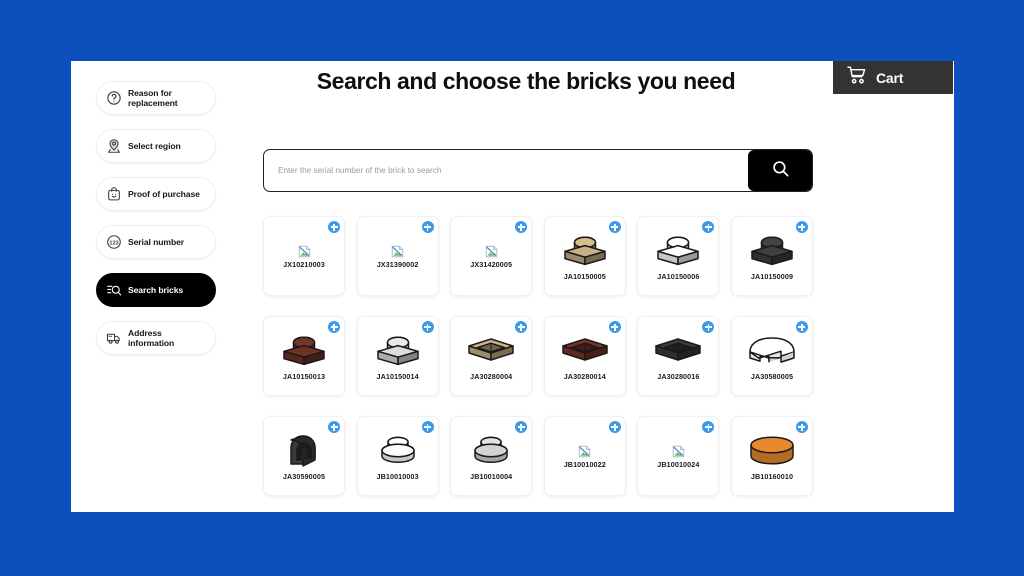 The image size is (1024, 576). I want to click on brick-card: JB10010003, so click(397, 456).